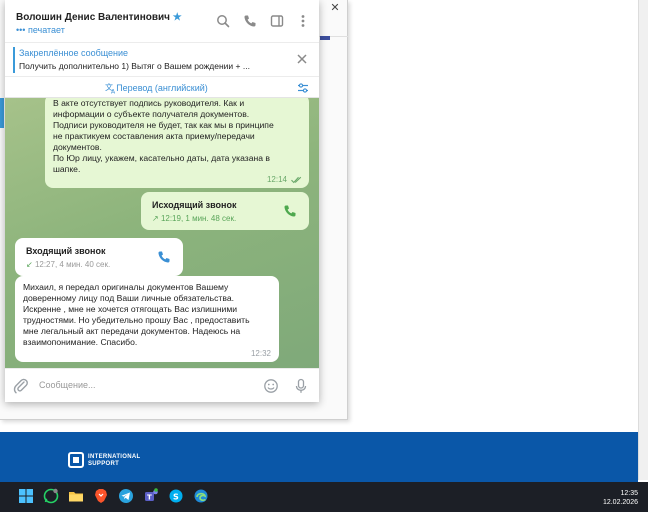  I want to click on svg-text: S, so click(176, 497).